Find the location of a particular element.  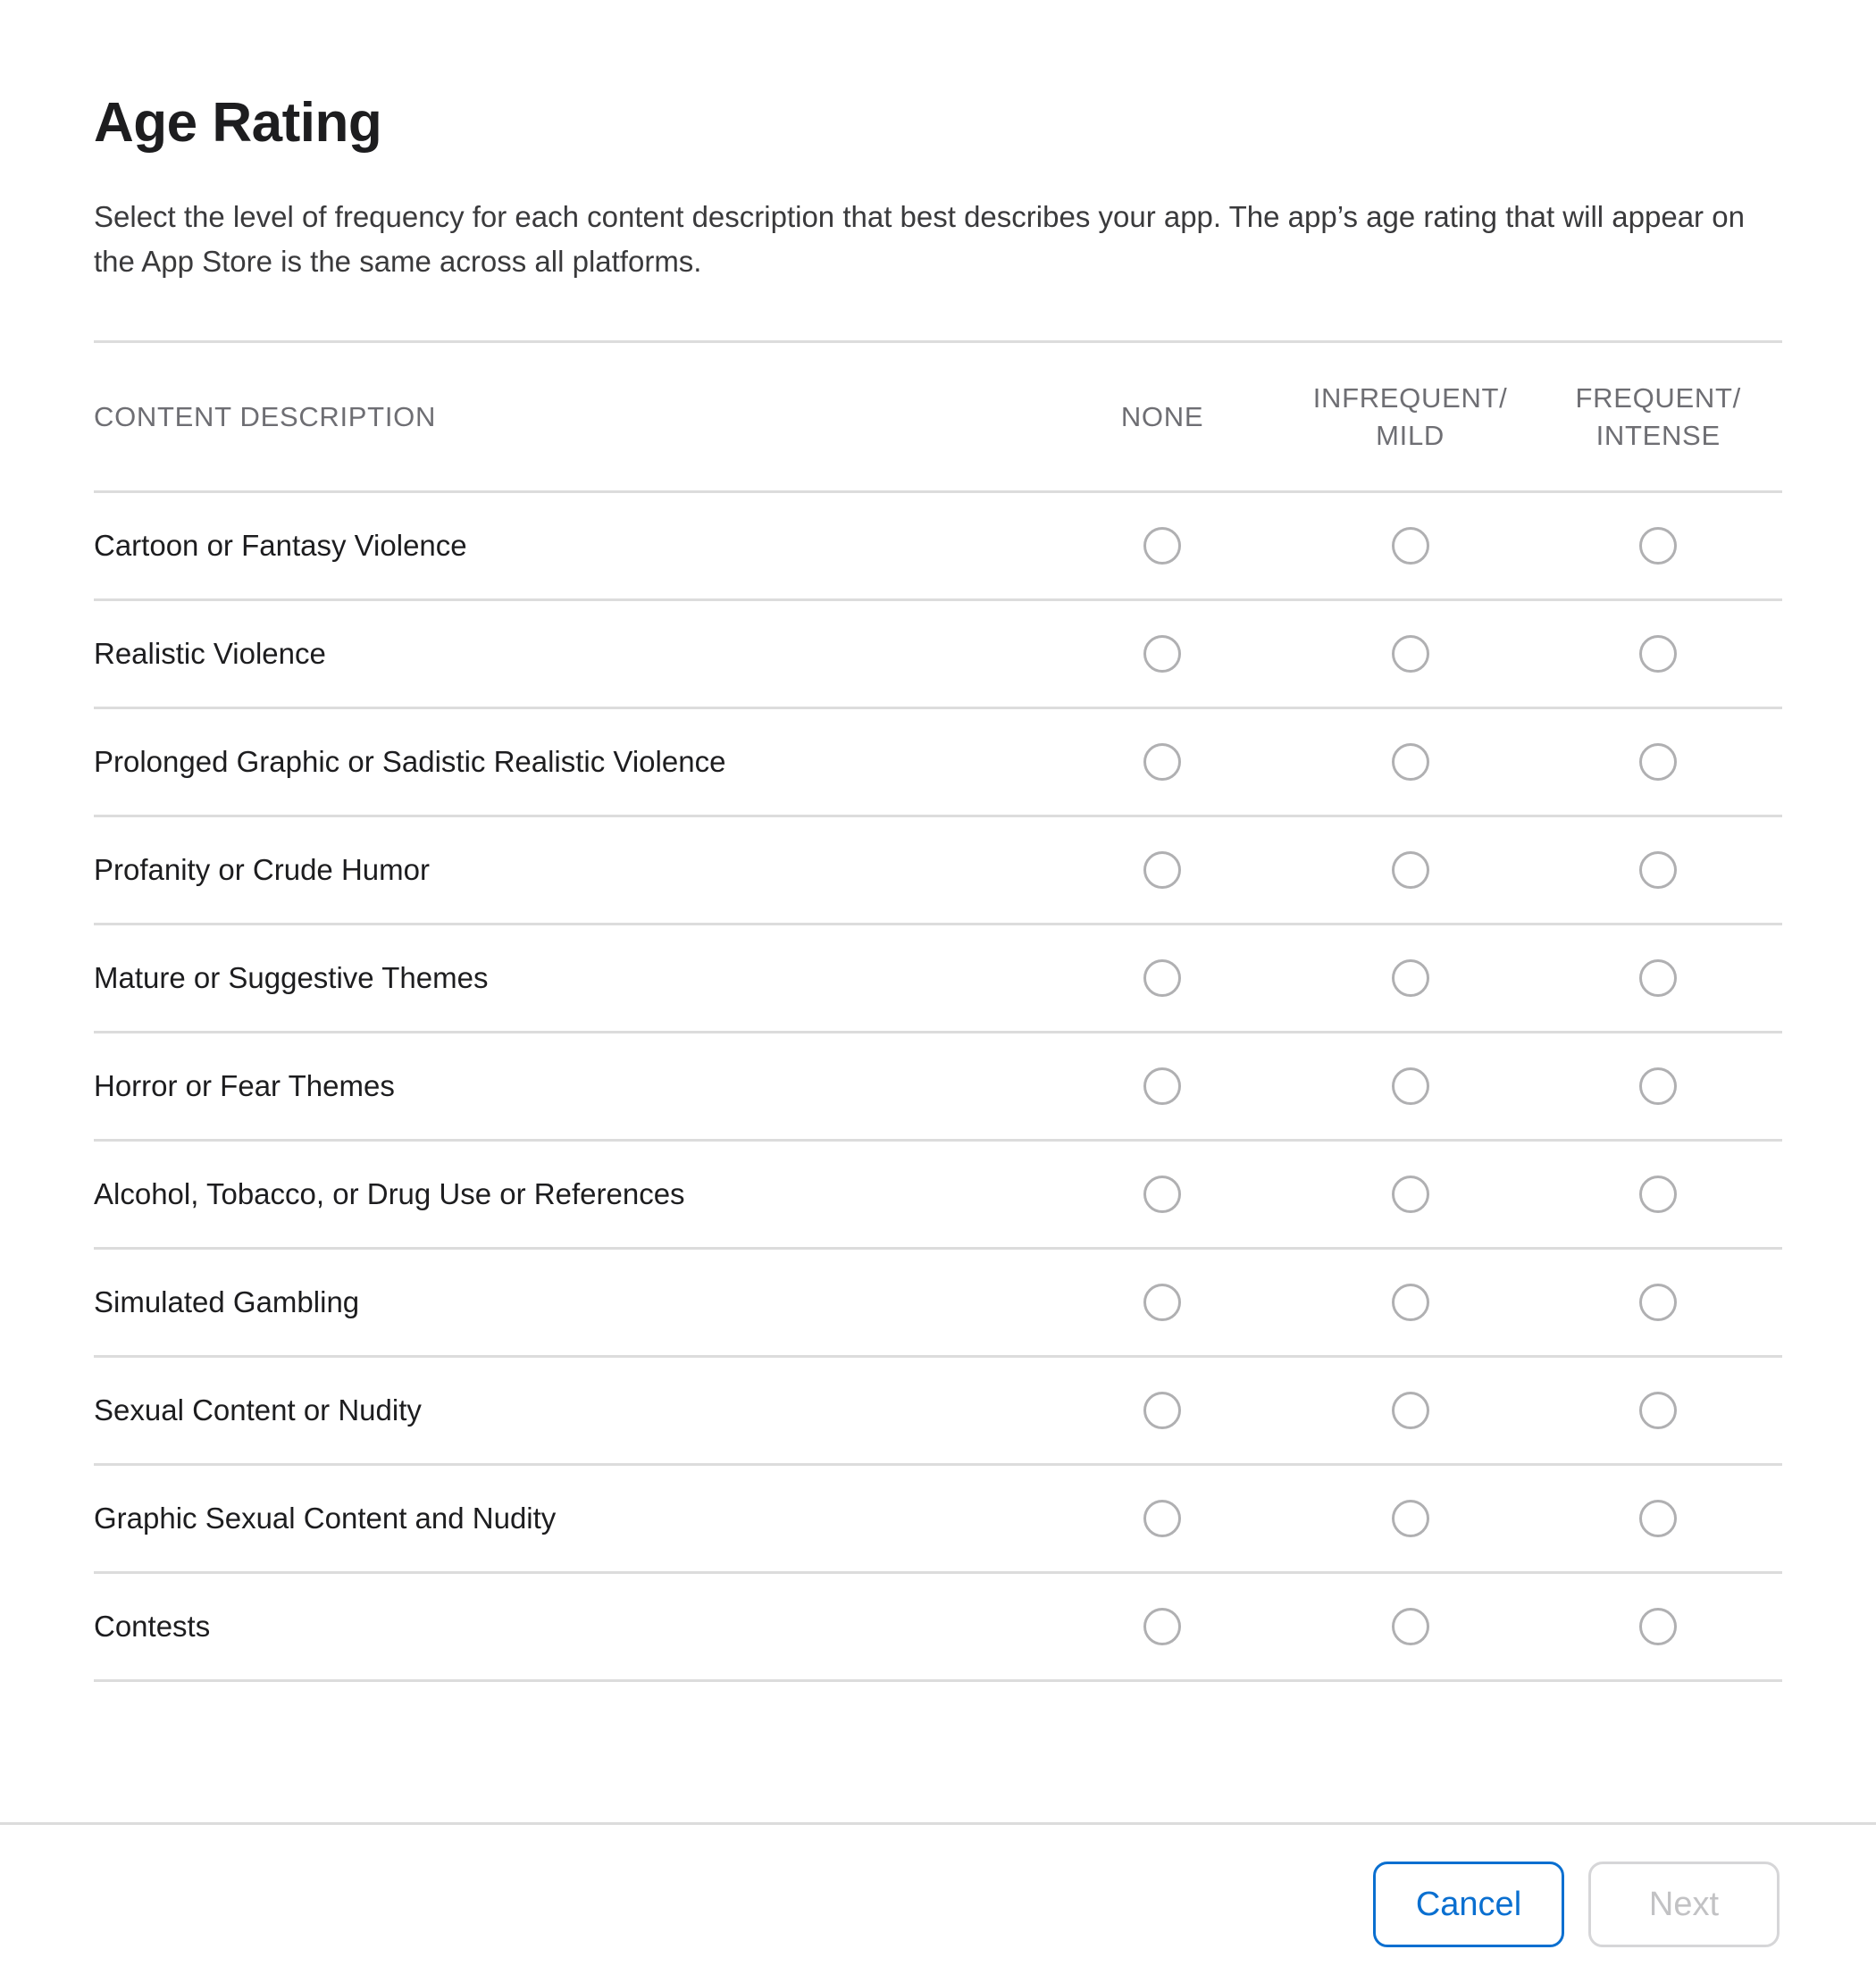

column-header-frequent-intense: FREQUENT/ INTENSE is located at coordinates (1658, 417).